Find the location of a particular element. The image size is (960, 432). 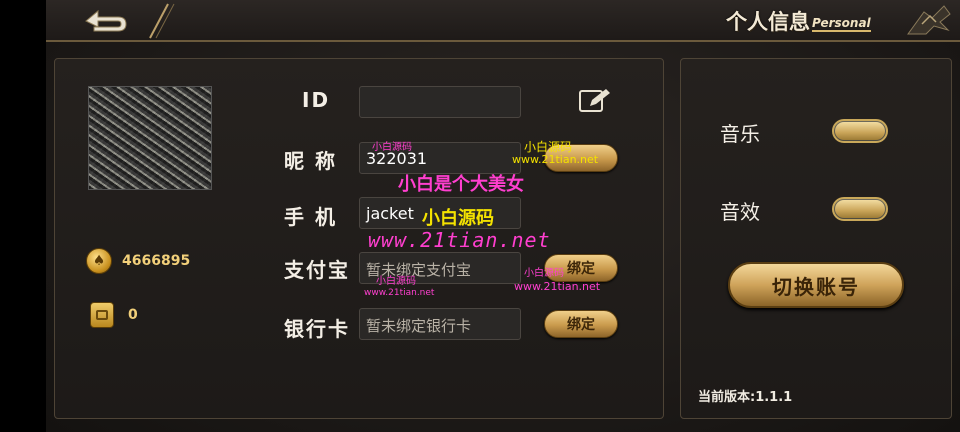

bank-field: 暂未绑定银行卡 is located at coordinates (440, 324).